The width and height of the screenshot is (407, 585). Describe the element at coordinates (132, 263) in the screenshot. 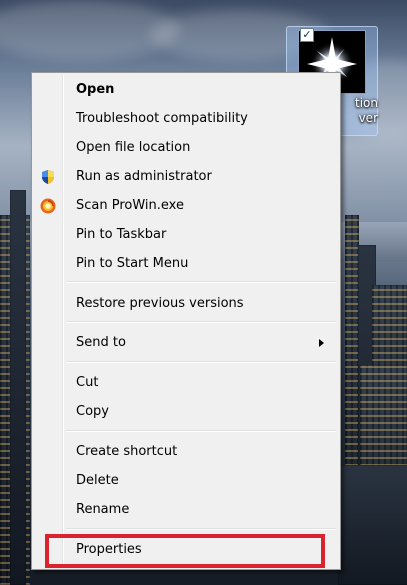

I see `menu-item-label: Pin to Start Menu` at that location.